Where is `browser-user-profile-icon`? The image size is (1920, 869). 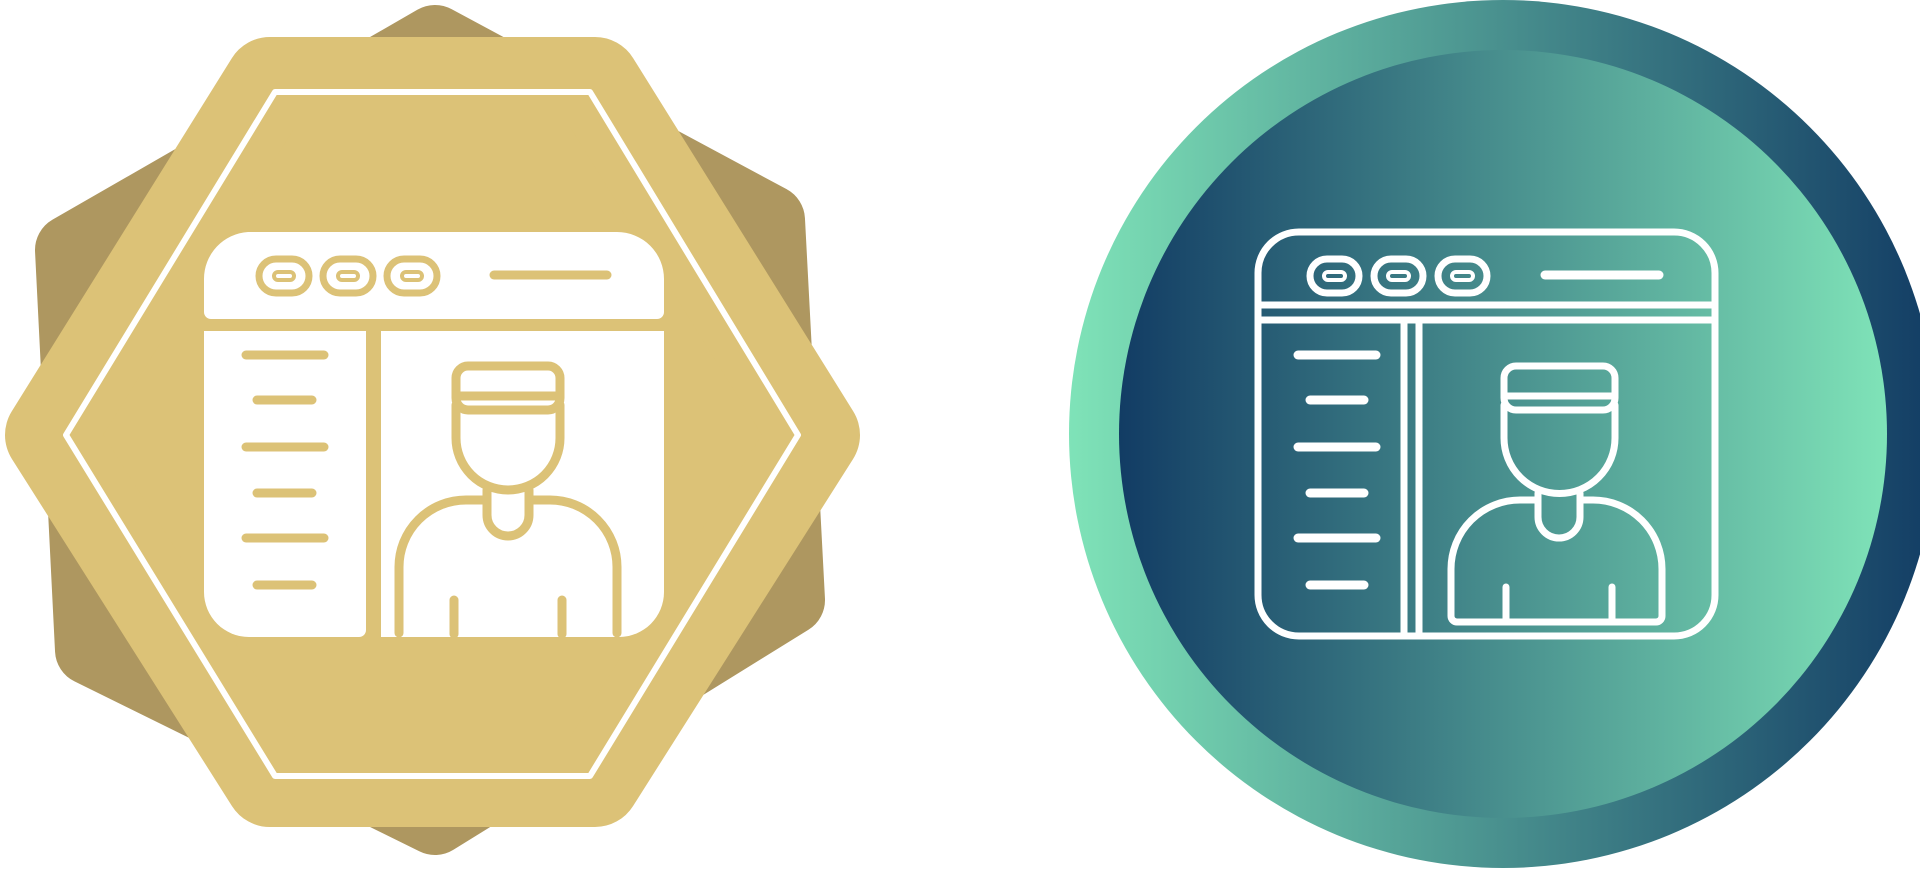 browser-user-profile-icon is located at coordinates (434, 435).